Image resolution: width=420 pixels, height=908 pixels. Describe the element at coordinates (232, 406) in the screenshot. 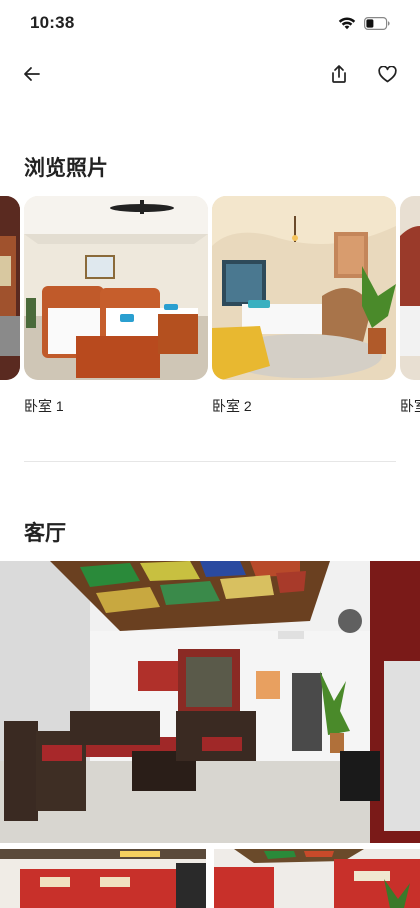

I see `photo-label: 卧室 2` at that location.